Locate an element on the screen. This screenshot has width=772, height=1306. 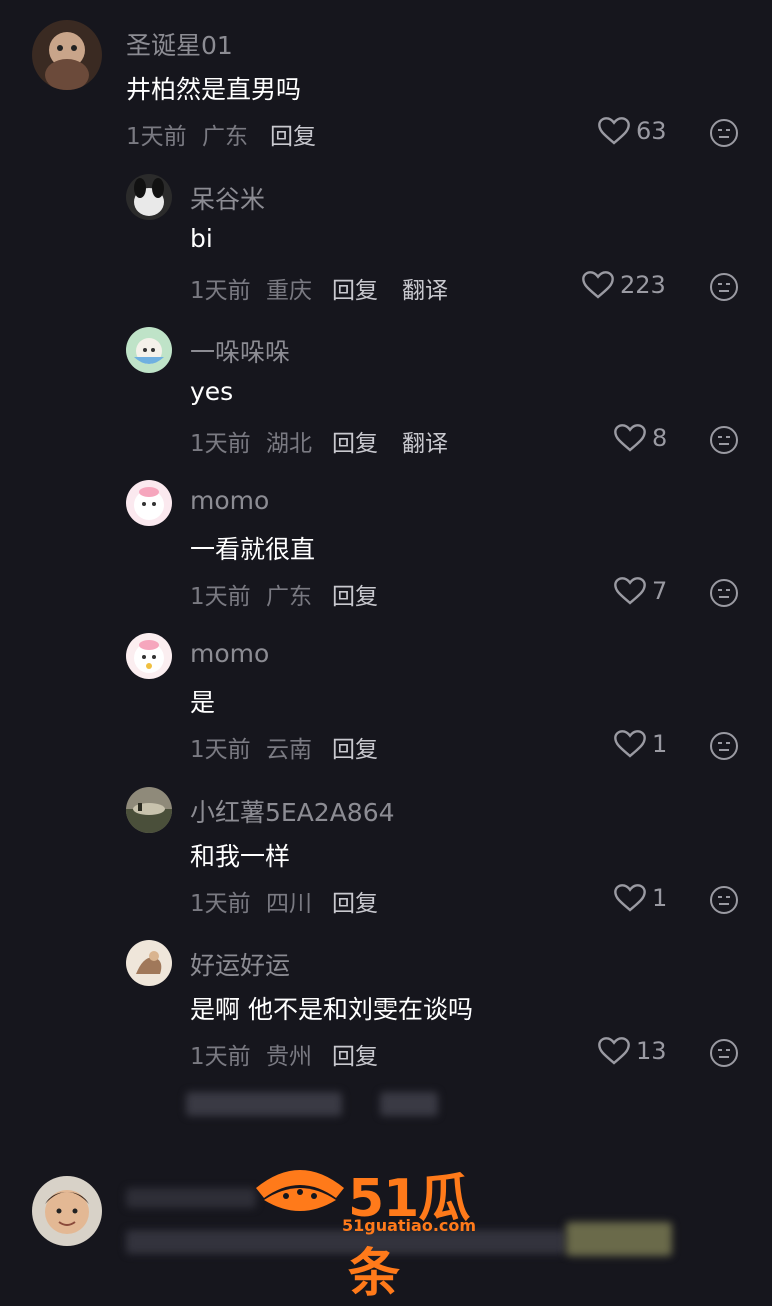
like-button: 7 is located at coordinates (640, 591).